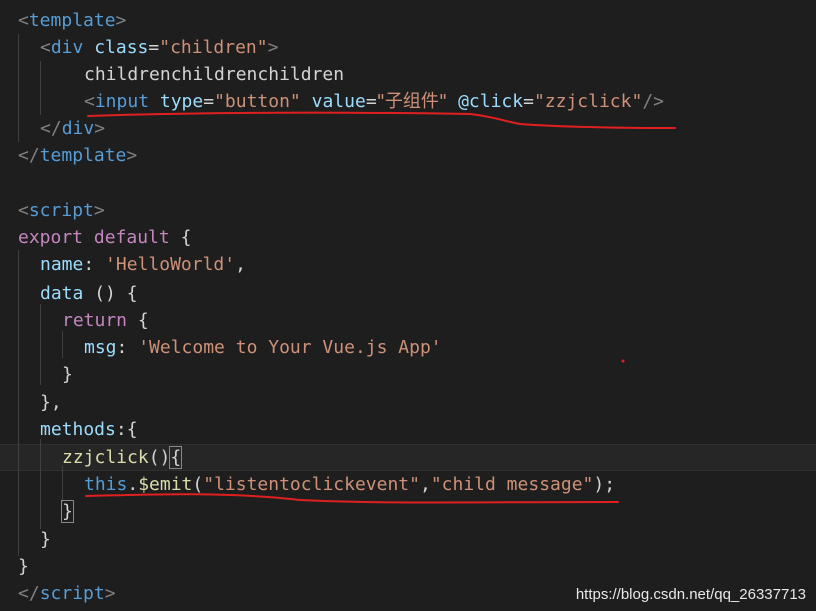 The width and height of the screenshot is (816, 611). I want to click on attribute-name: value, so click(338, 101).